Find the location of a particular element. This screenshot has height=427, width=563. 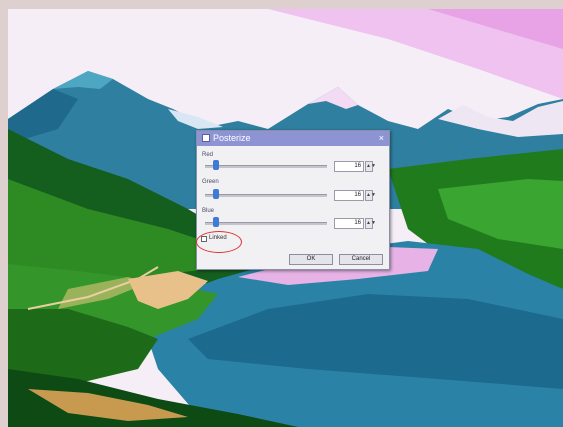

green-value-input: 16 is located at coordinates (349, 195).